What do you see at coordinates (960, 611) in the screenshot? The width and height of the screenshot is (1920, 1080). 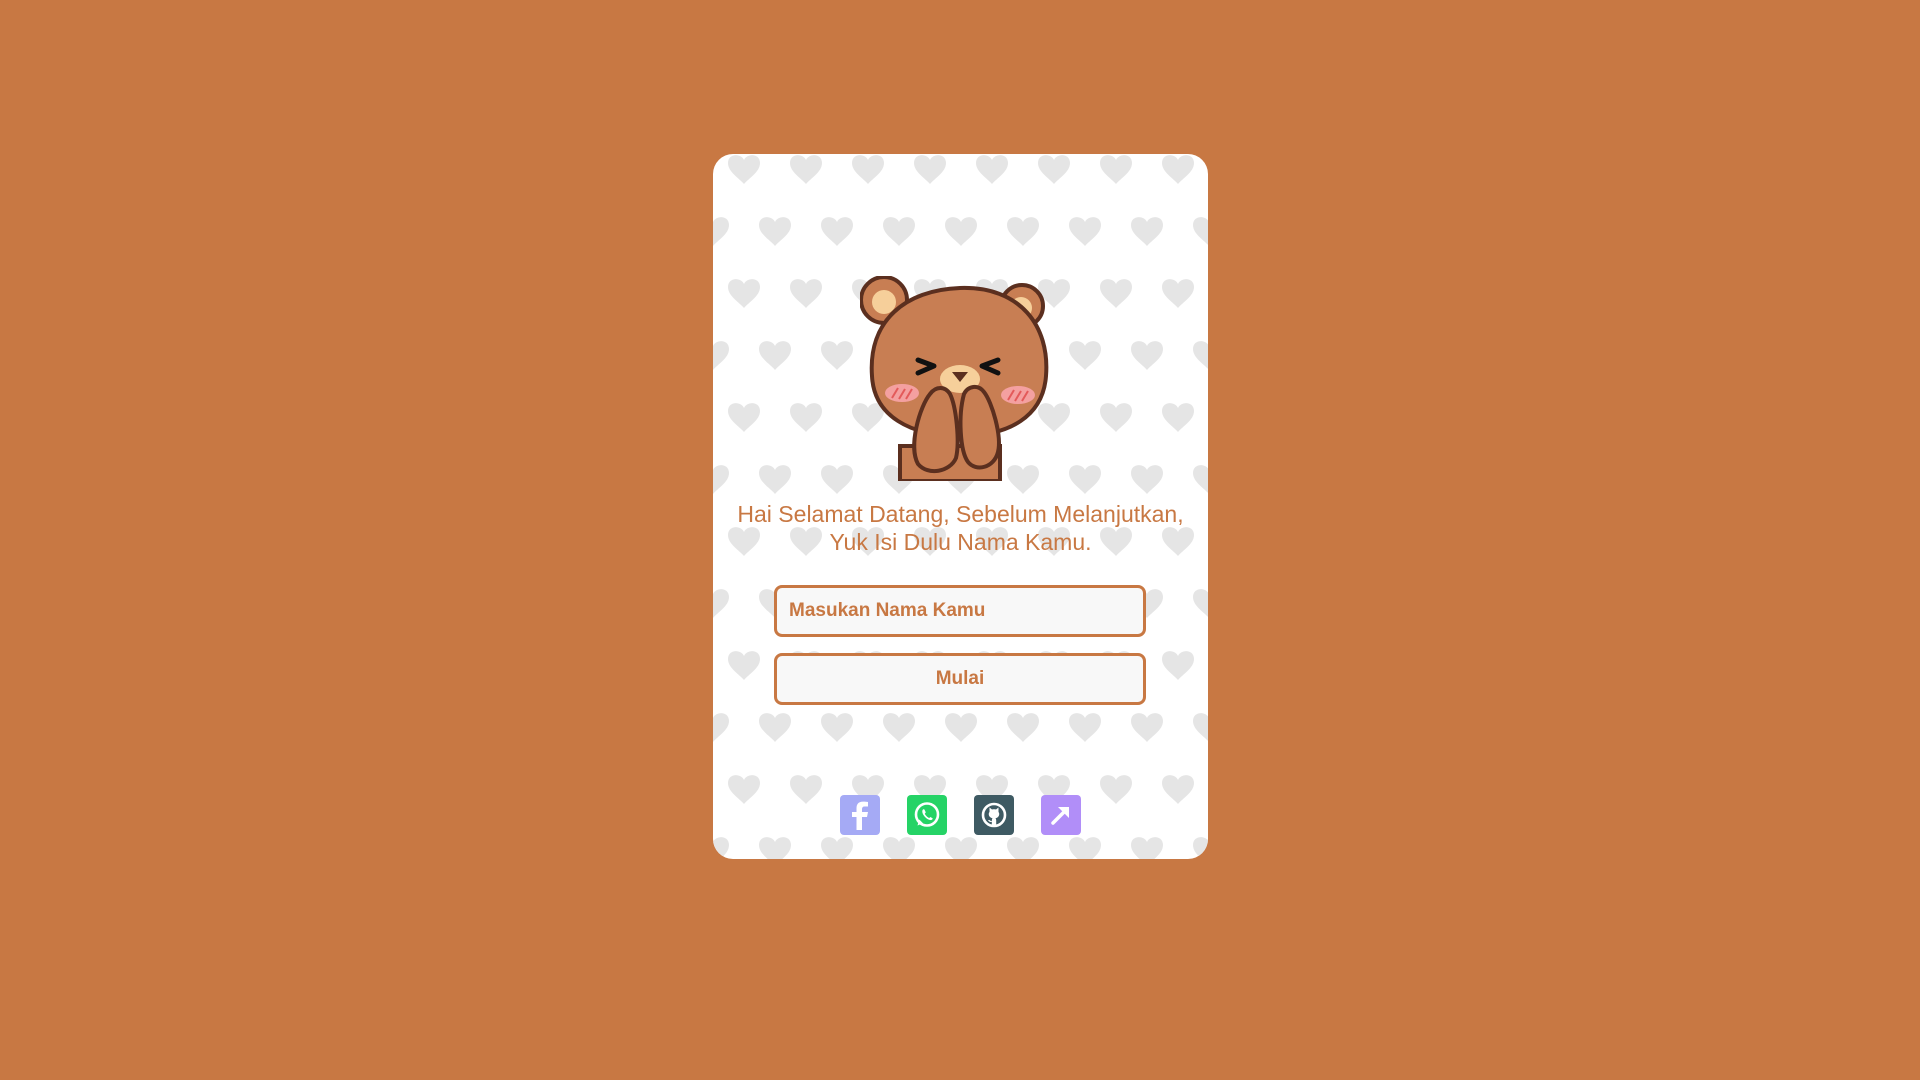 I see `name-input` at bounding box center [960, 611].